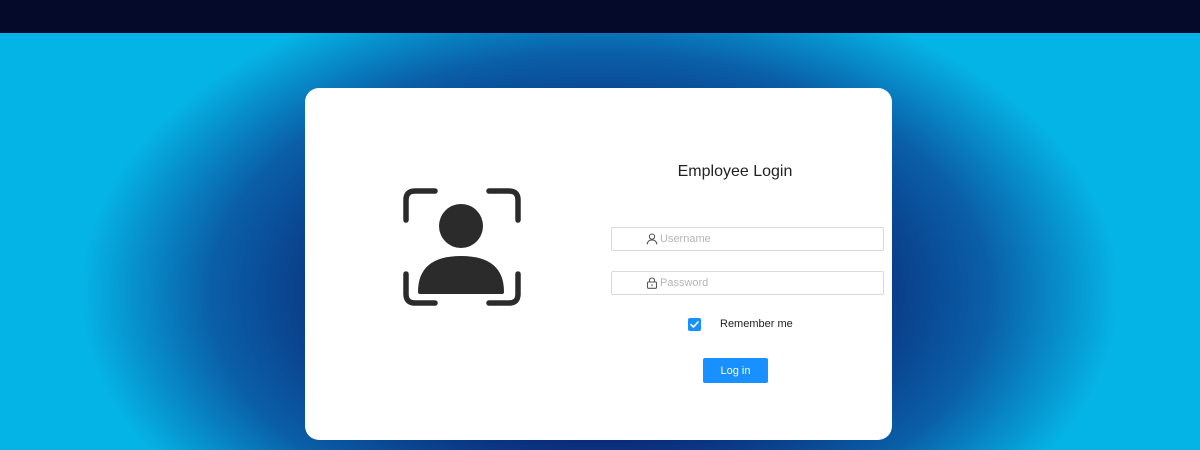 This screenshot has width=1200, height=450. I want to click on login-title: Employee Login, so click(735, 171).